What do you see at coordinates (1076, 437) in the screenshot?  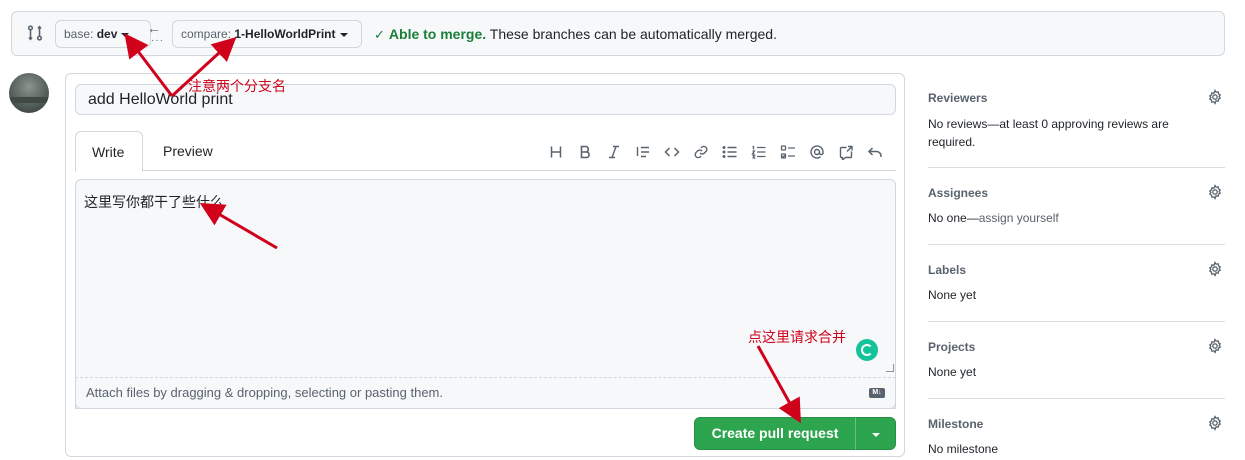 I see `milestone-section: Milestone No milestone` at bounding box center [1076, 437].